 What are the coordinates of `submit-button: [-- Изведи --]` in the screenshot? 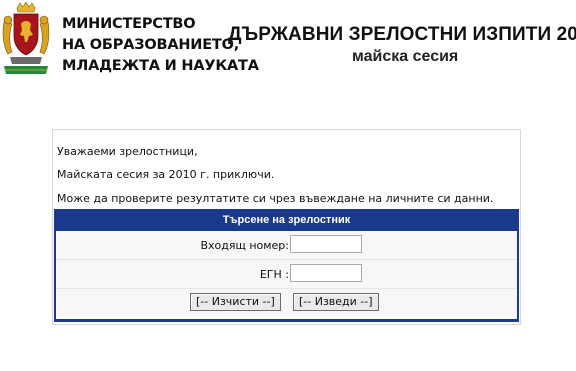 It's located at (336, 302).